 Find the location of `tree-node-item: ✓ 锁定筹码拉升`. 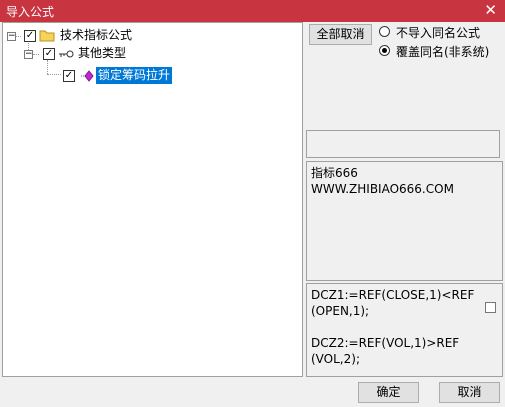

tree-node-item: ✓ 锁定筹码拉升 is located at coordinates (103, 75).